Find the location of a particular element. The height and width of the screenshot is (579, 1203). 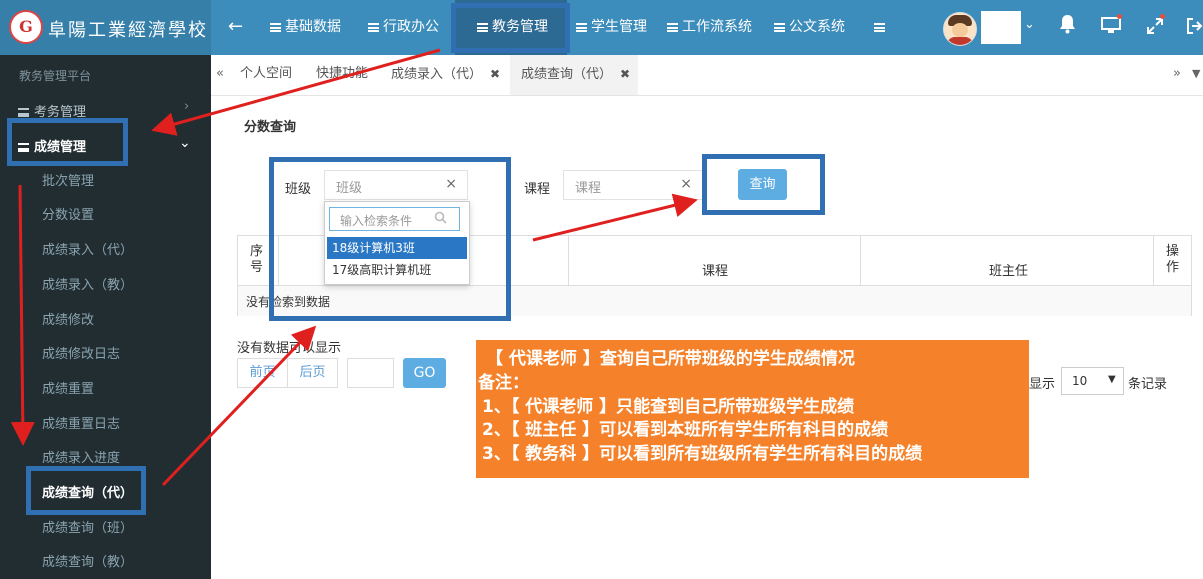

arrow-down-sidebar is located at coordinates (22, 315).